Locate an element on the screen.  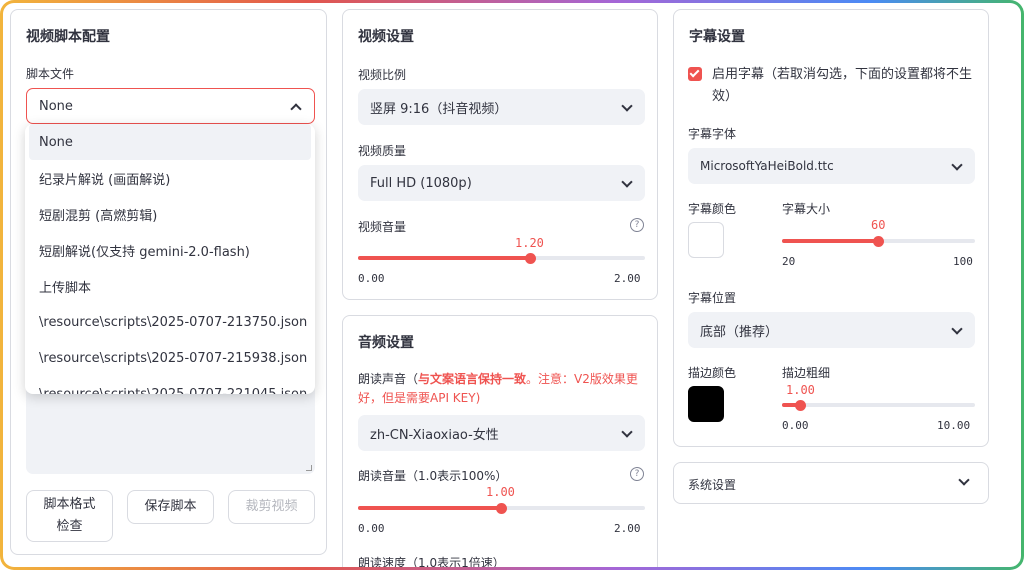
video-volume-fill is located at coordinates (444, 258).